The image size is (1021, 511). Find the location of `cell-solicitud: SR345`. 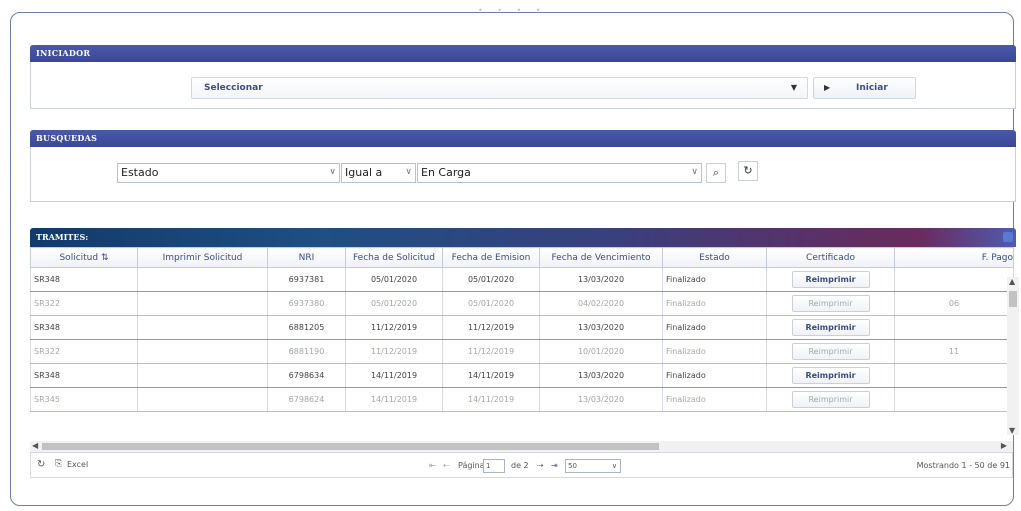

cell-solicitud: SR345 is located at coordinates (84, 399).